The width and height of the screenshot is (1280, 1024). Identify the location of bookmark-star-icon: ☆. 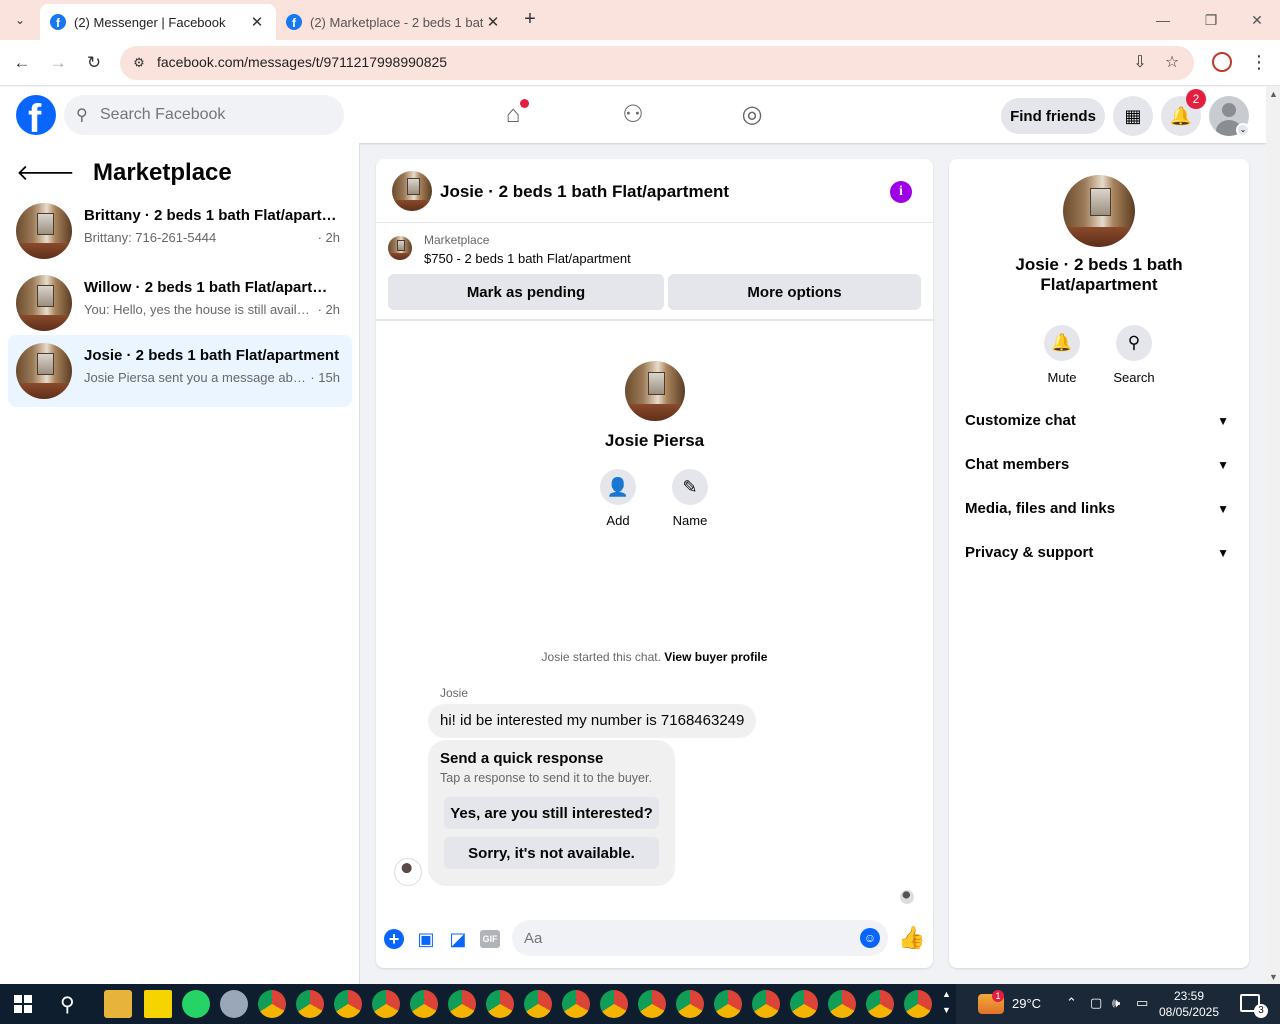
(1172, 63).